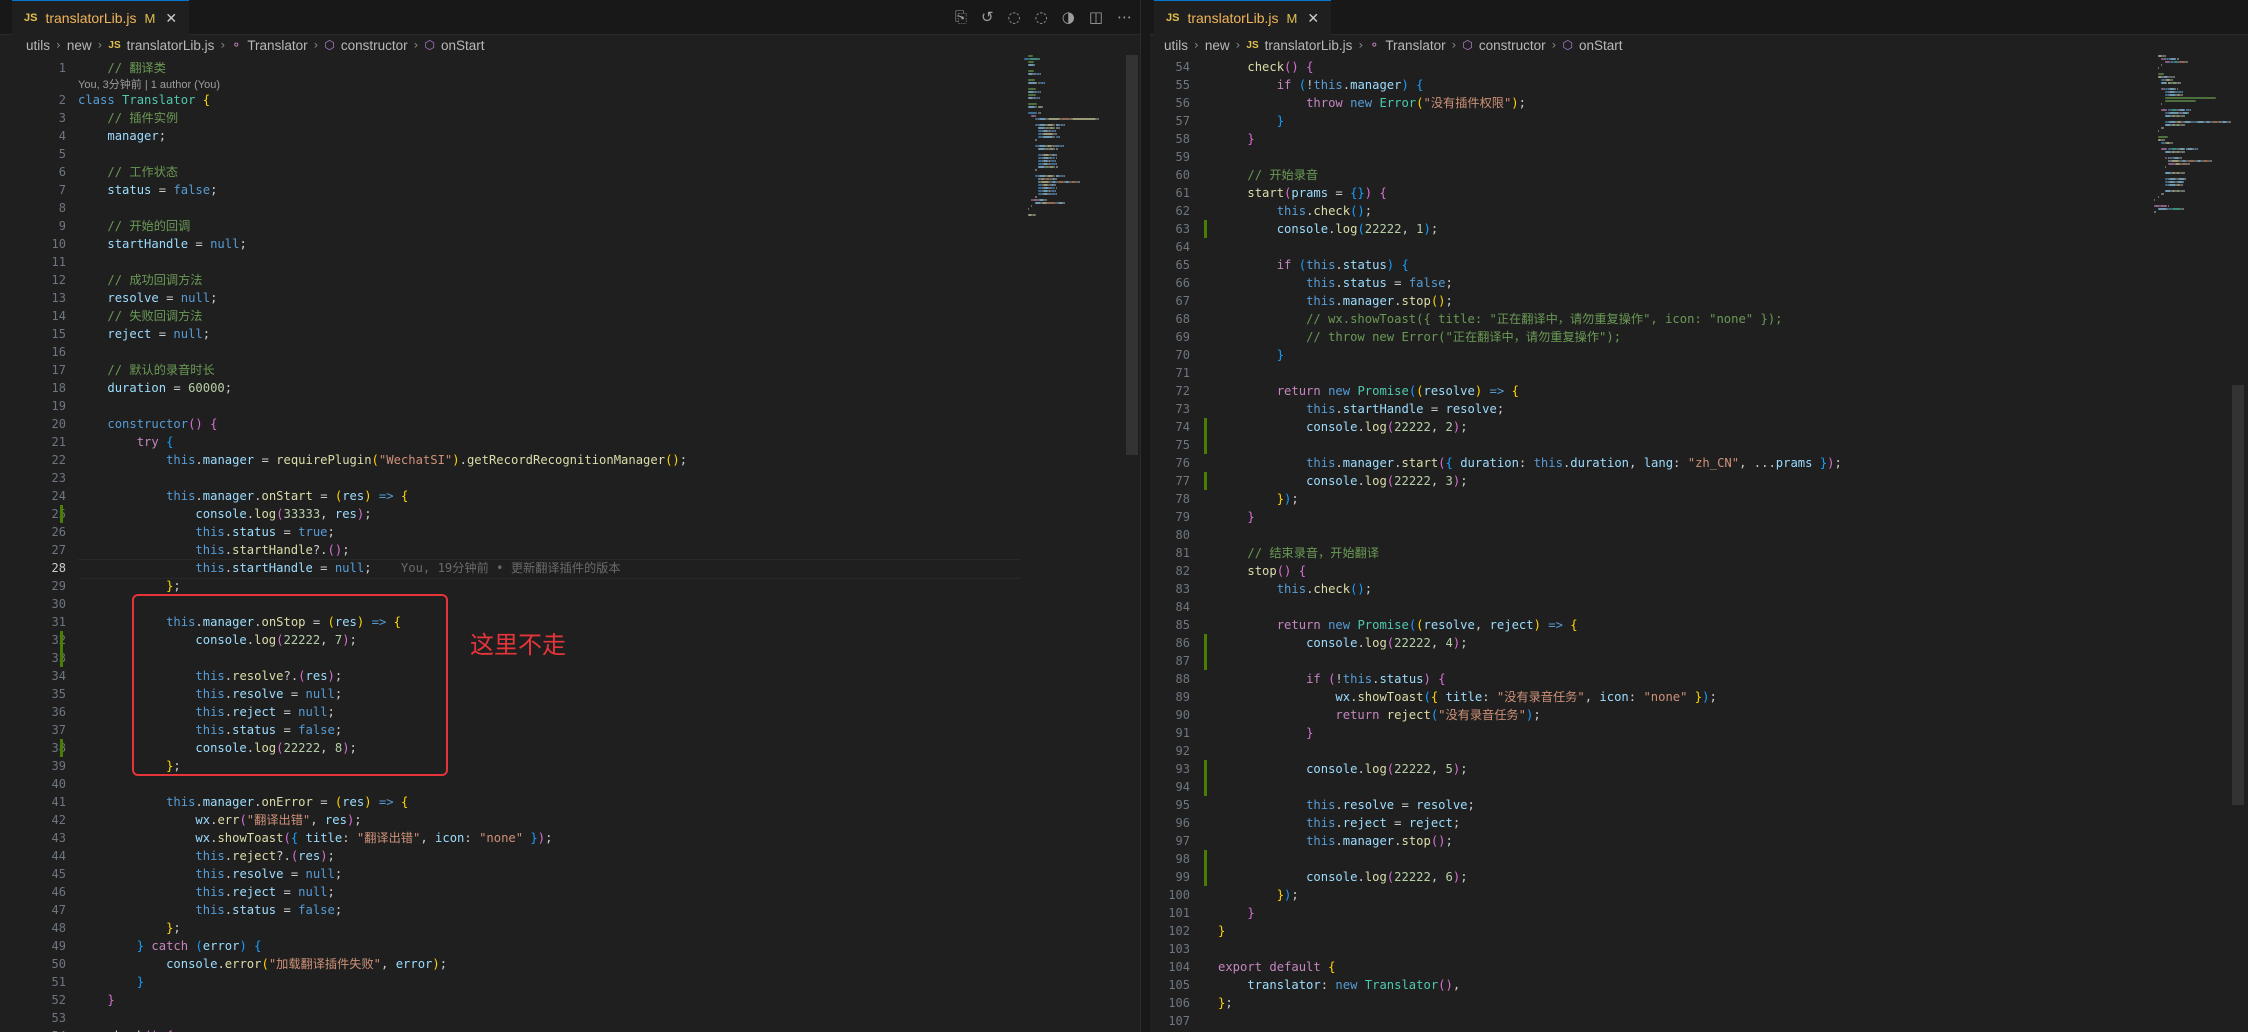  Describe the element at coordinates (1640, 661) in the screenshot. I see `code-line: 87` at that location.